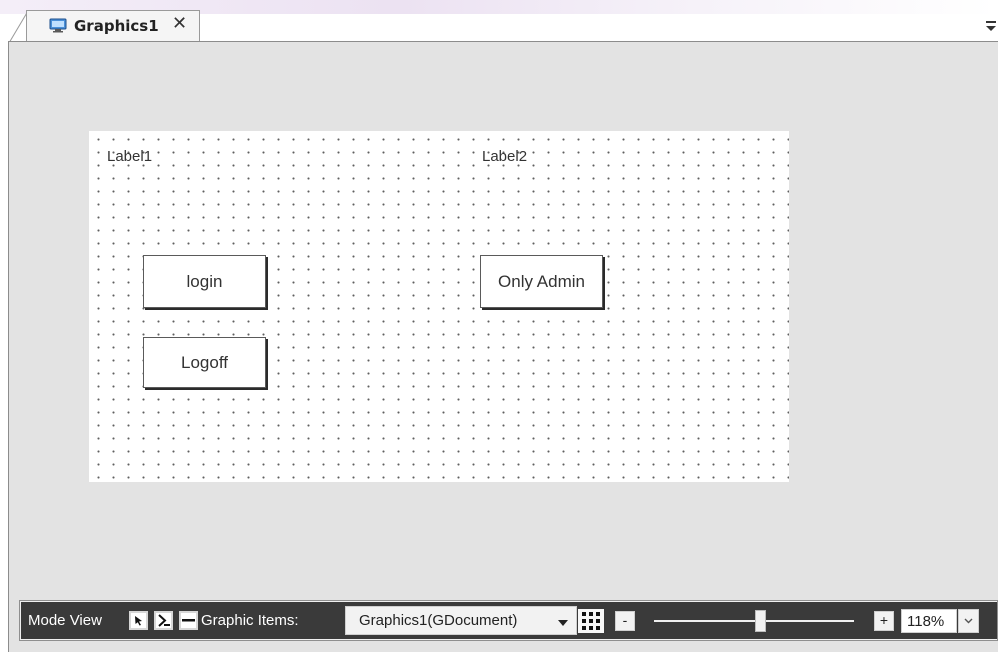 This screenshot has height=652, width=998. I want to click on zoom-level-dropdown, so click(968, 621).